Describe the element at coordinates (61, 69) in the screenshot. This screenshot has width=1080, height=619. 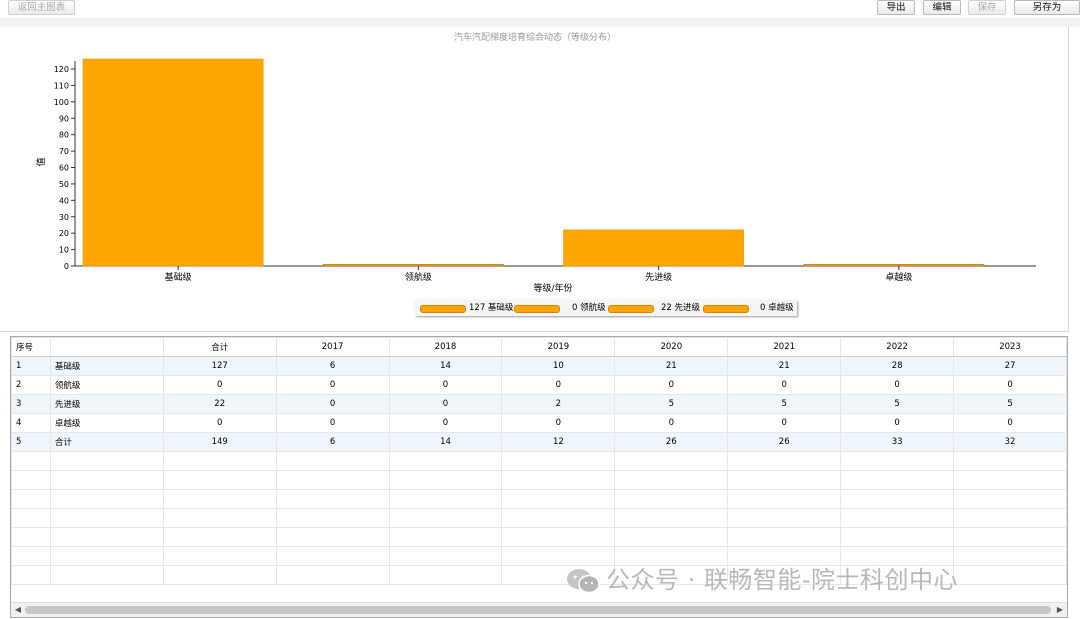
I see `y-tick-label: 120` at that location.